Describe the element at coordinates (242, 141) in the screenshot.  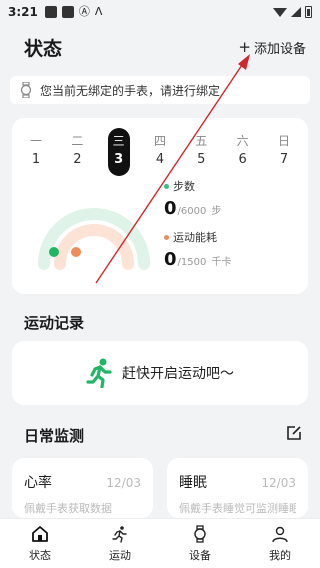
I see `day-name: 六` at that location.